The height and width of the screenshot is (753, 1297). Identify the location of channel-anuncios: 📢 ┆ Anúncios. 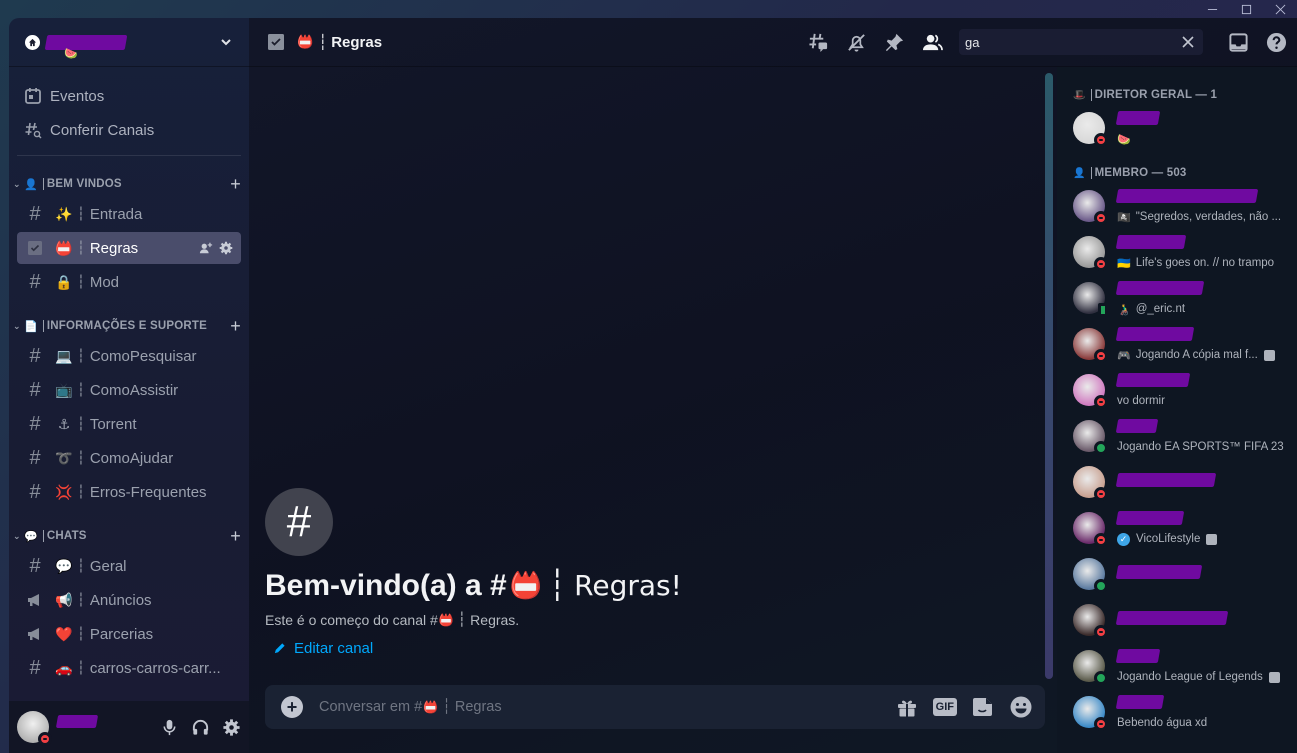
(129, 600).